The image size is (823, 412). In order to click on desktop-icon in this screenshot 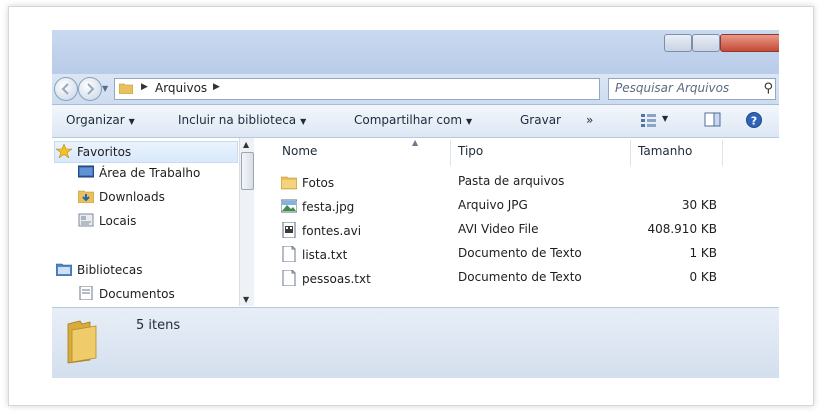, I will do `click(86, 171)`.